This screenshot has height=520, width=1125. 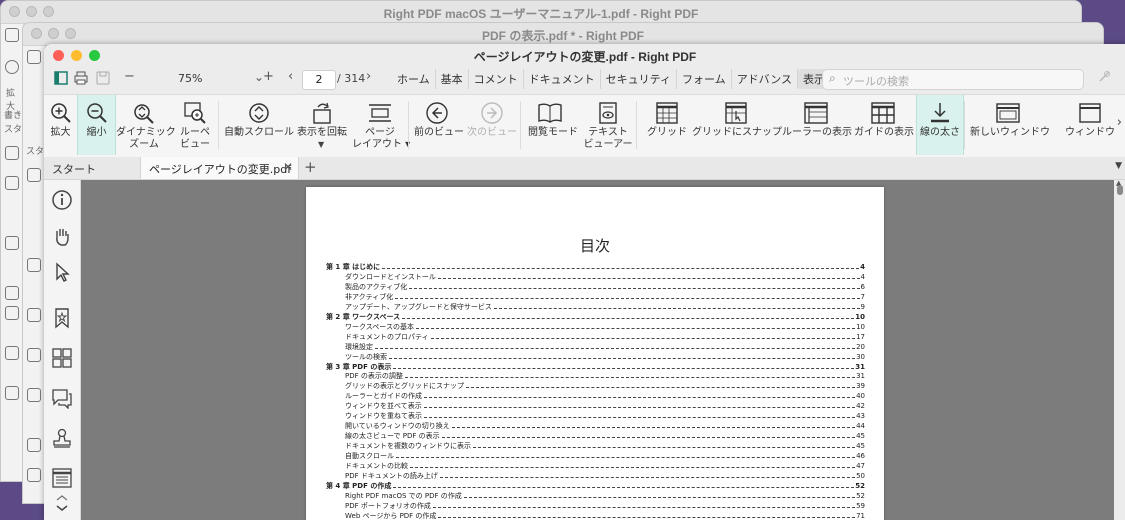 I want to click on toc-entry: 開いているウィンドウの切り換え 44, so click(x=595, y=427).